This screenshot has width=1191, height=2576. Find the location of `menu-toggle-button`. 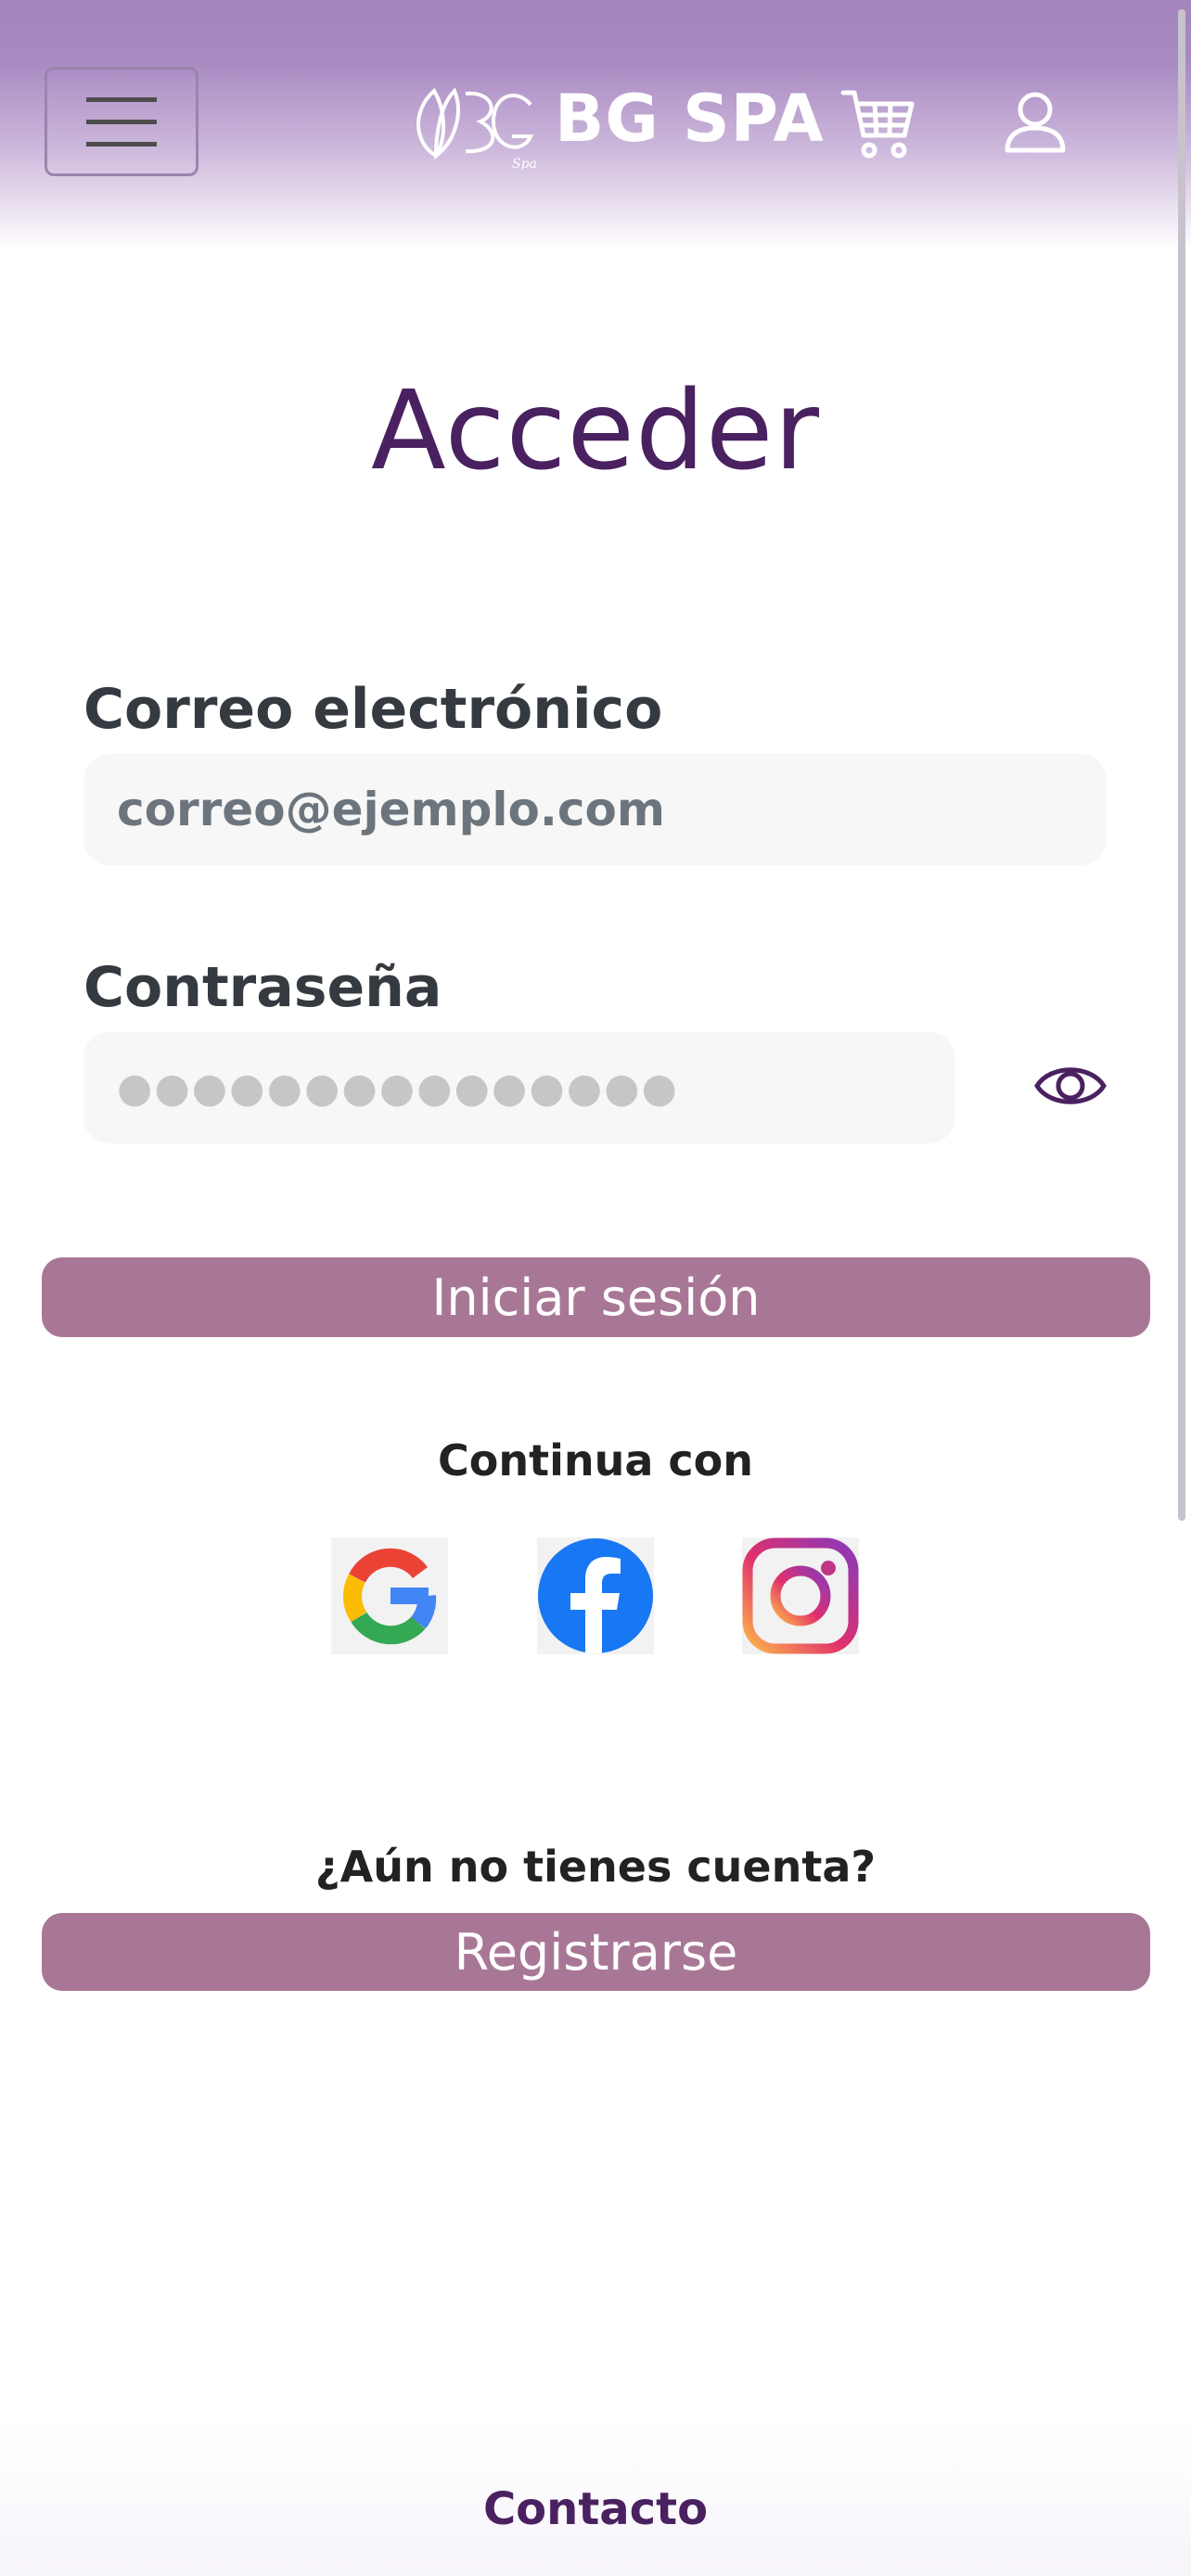

menu-toggle-button is located at coordinates (121, 121).